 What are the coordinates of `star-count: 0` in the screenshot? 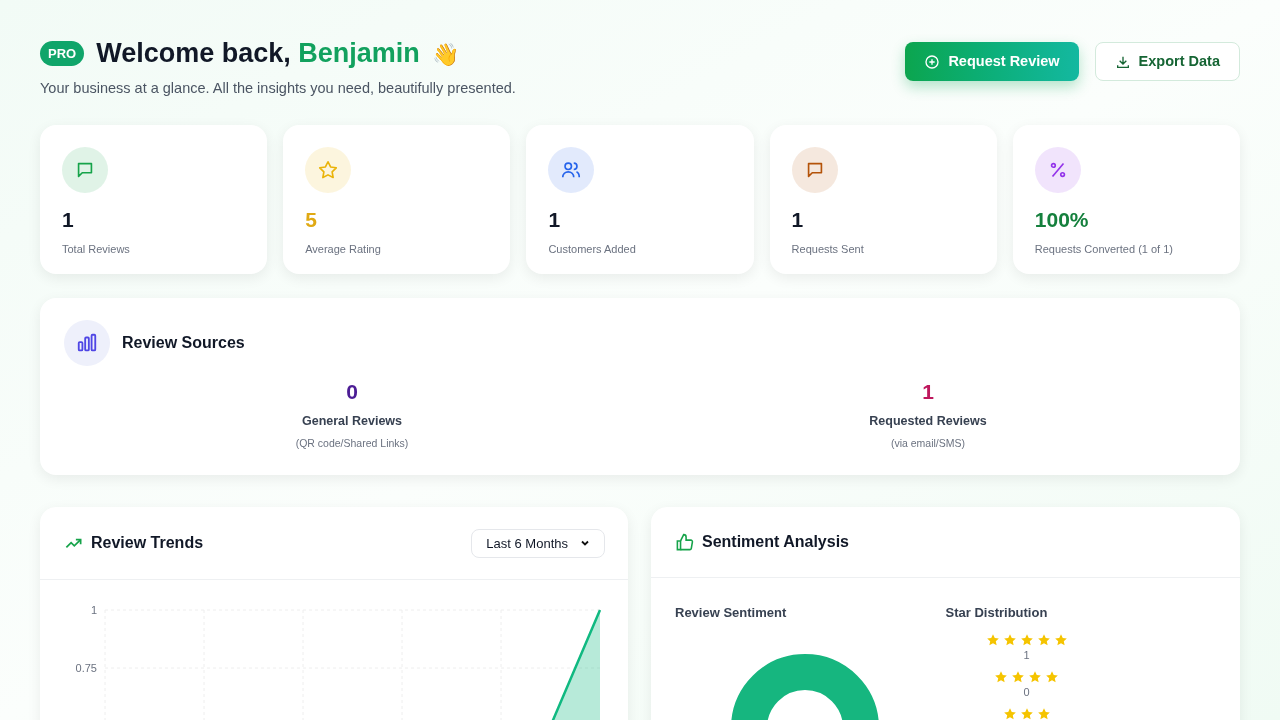 It's located at (1026, 691).